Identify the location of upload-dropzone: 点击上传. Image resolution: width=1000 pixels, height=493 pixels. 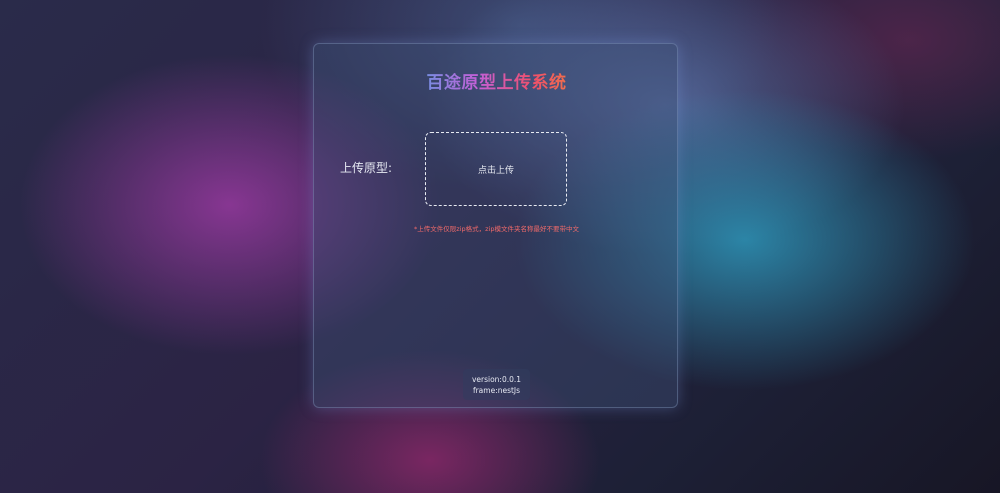
(496, 169).